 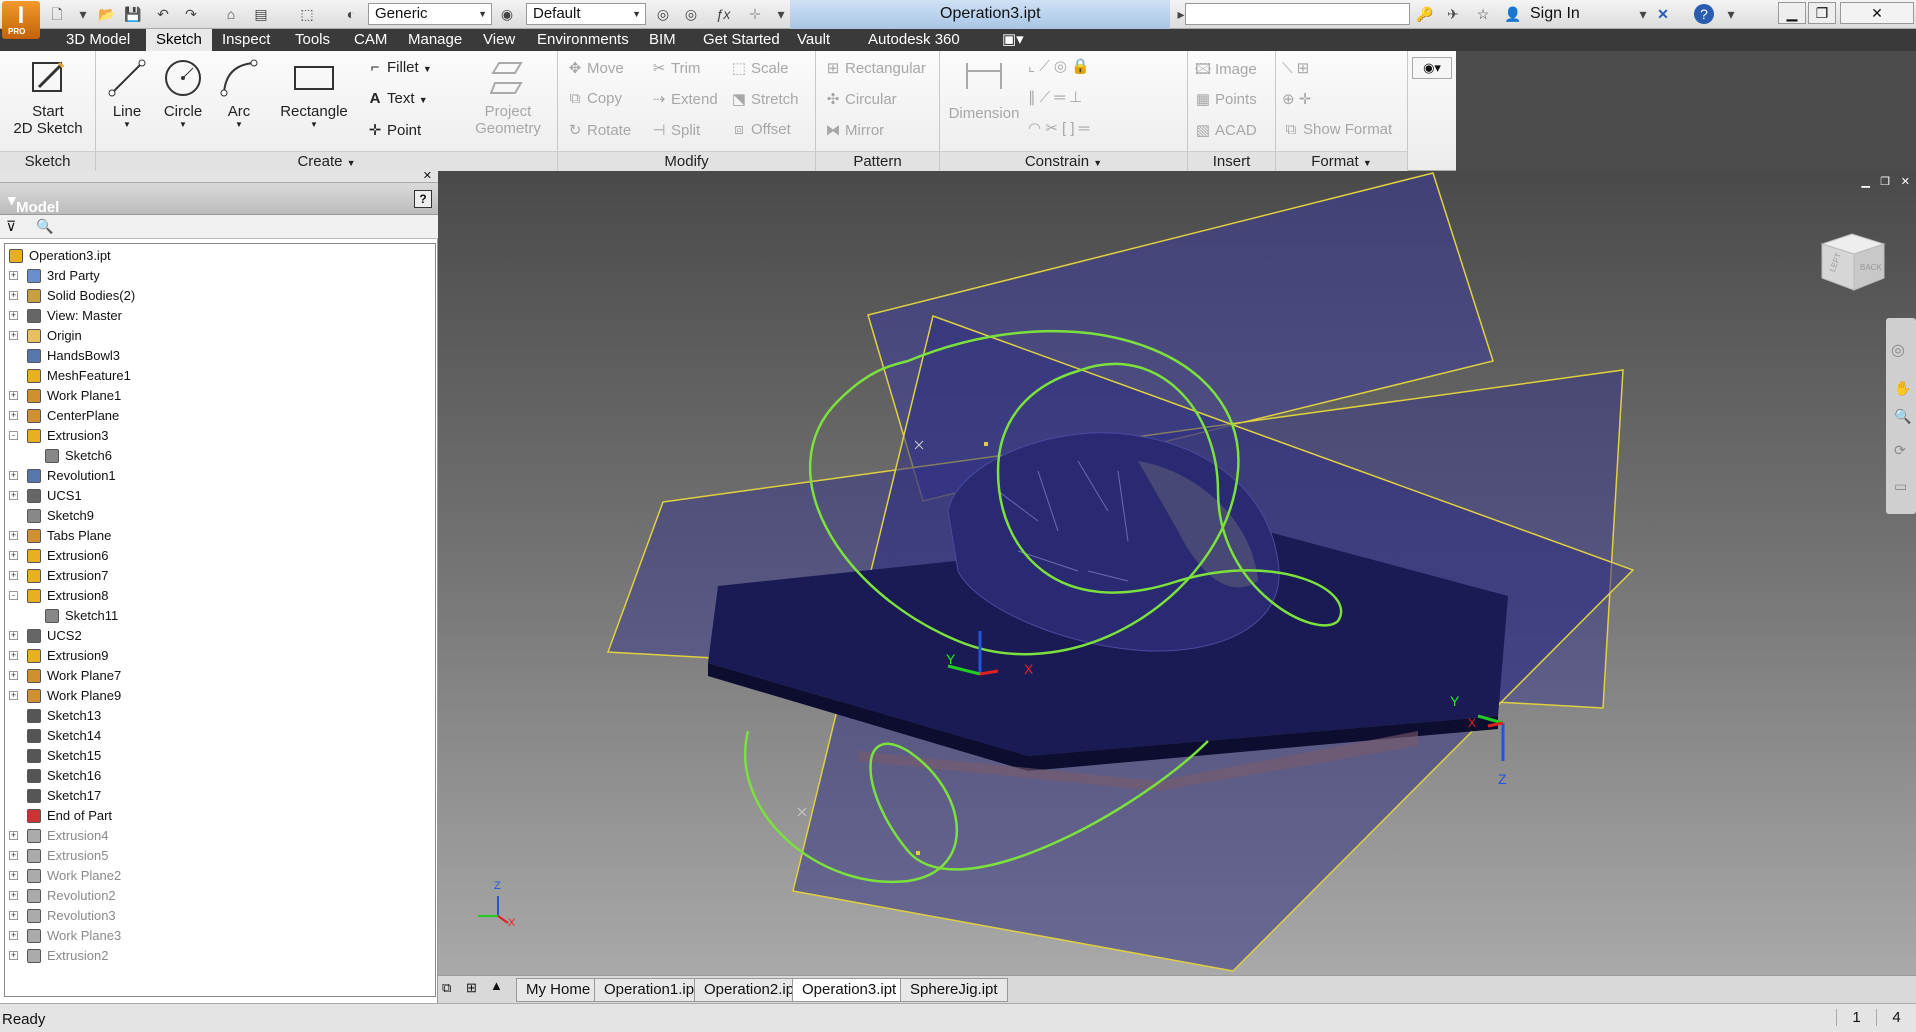 I want to click on tree-node: + Extrusion5, so click(x=217, y=856).